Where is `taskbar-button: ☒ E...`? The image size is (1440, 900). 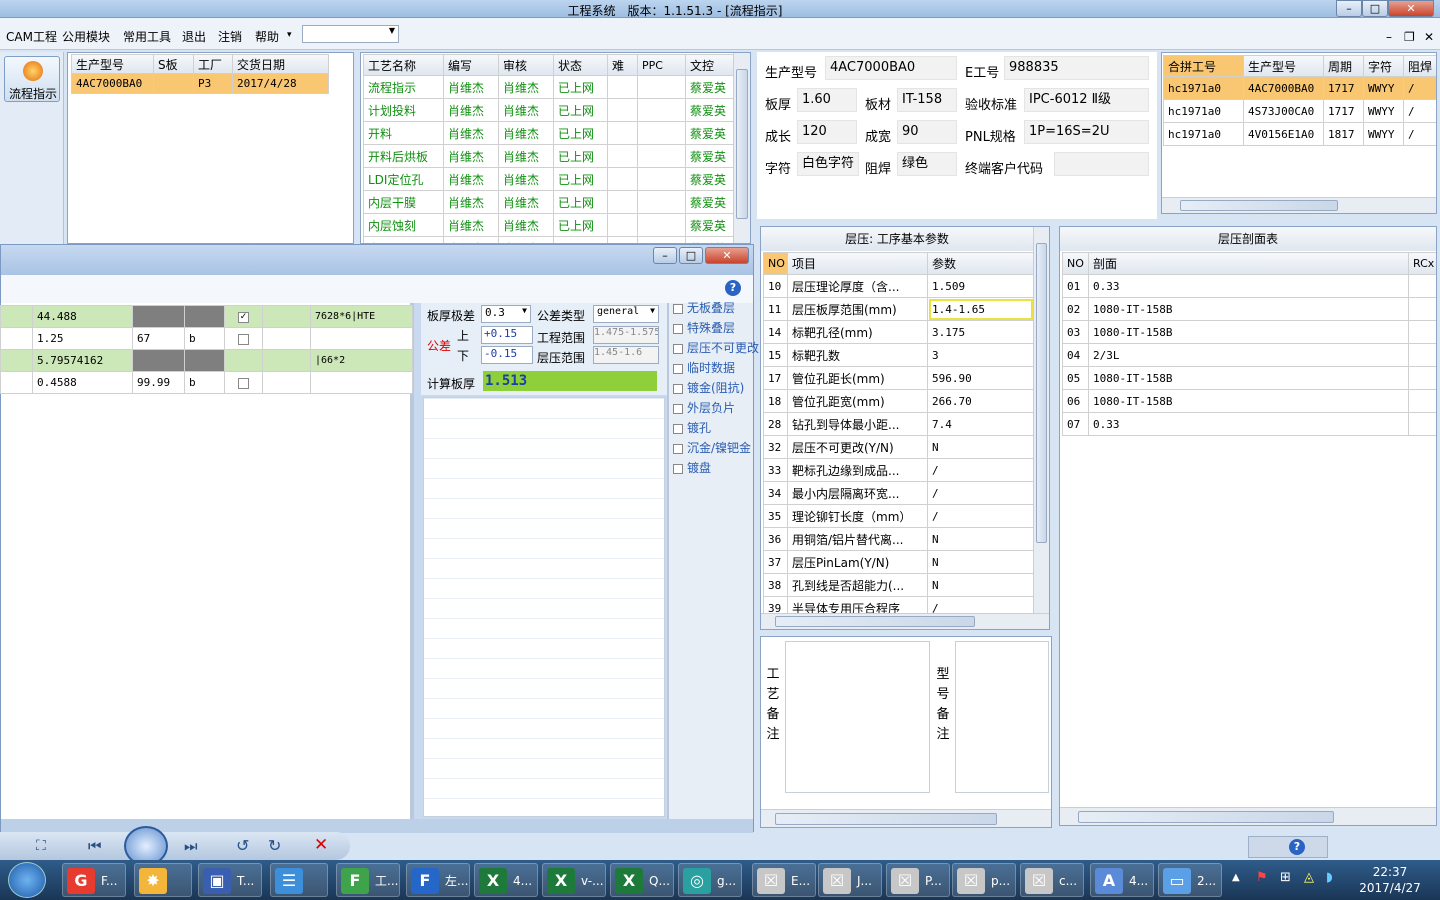
taskbar-button: ☒ E... is located at coordinates (784, 880).